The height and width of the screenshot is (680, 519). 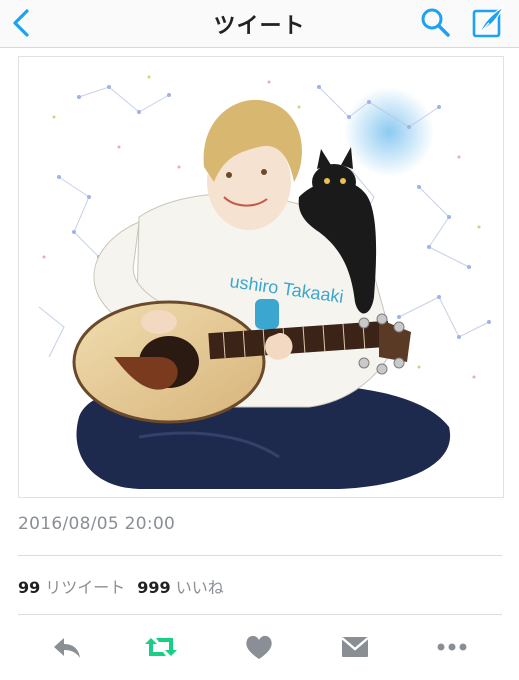 I want to click on action-bar, so click(x=259, y=647).